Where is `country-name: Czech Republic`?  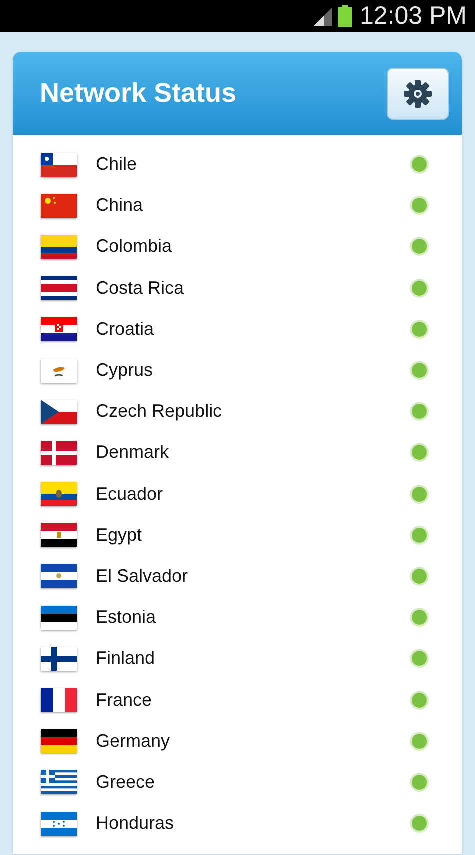
country-name: Czech Republic is located at coordinates (253, 412).